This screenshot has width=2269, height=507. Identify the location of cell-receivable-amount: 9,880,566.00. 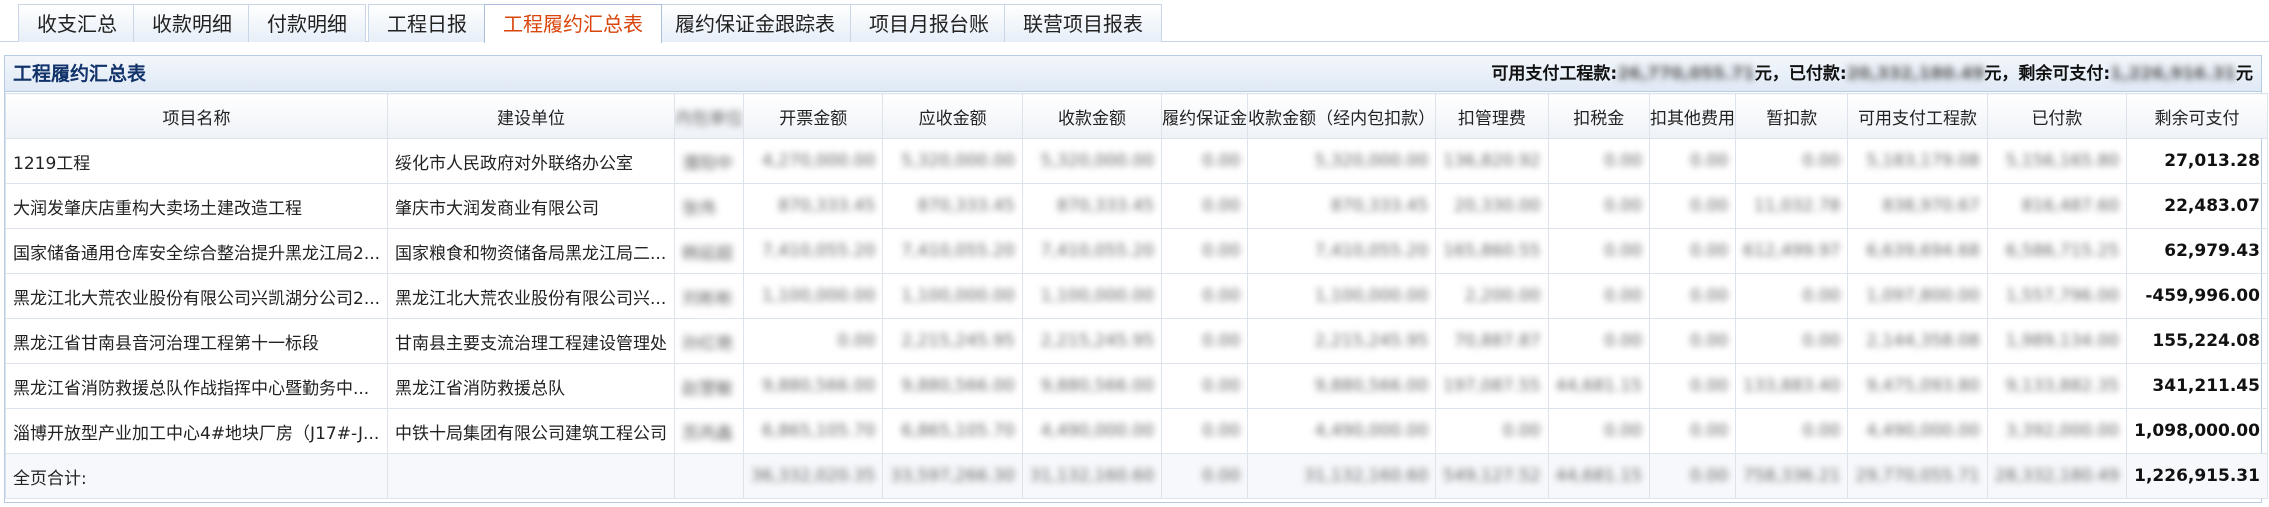
(952, 386).